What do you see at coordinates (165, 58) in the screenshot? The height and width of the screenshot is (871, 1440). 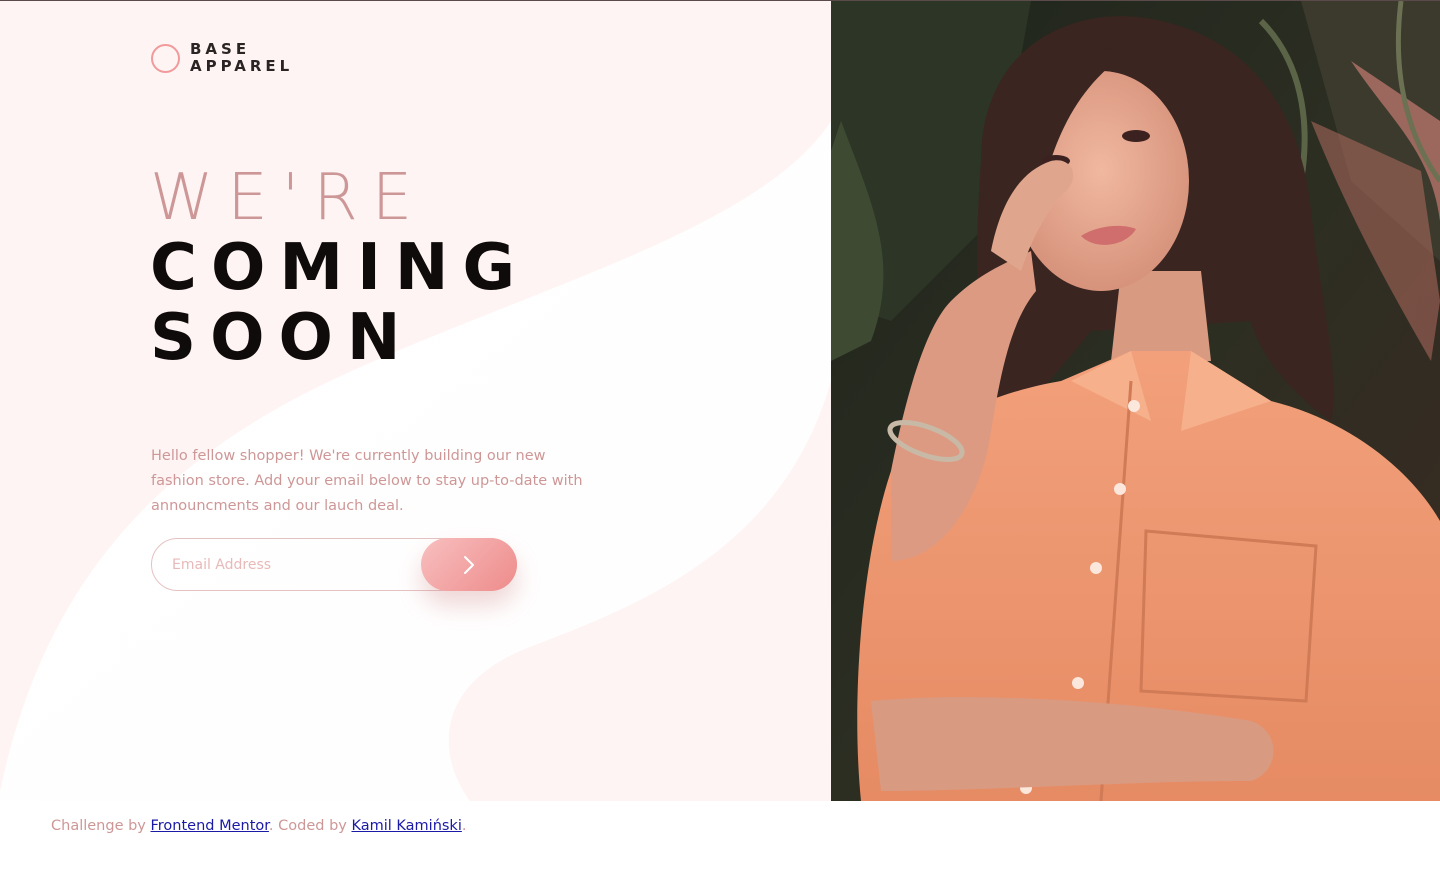 I see `logo-ring-icon` at bounding box center [165, 58].